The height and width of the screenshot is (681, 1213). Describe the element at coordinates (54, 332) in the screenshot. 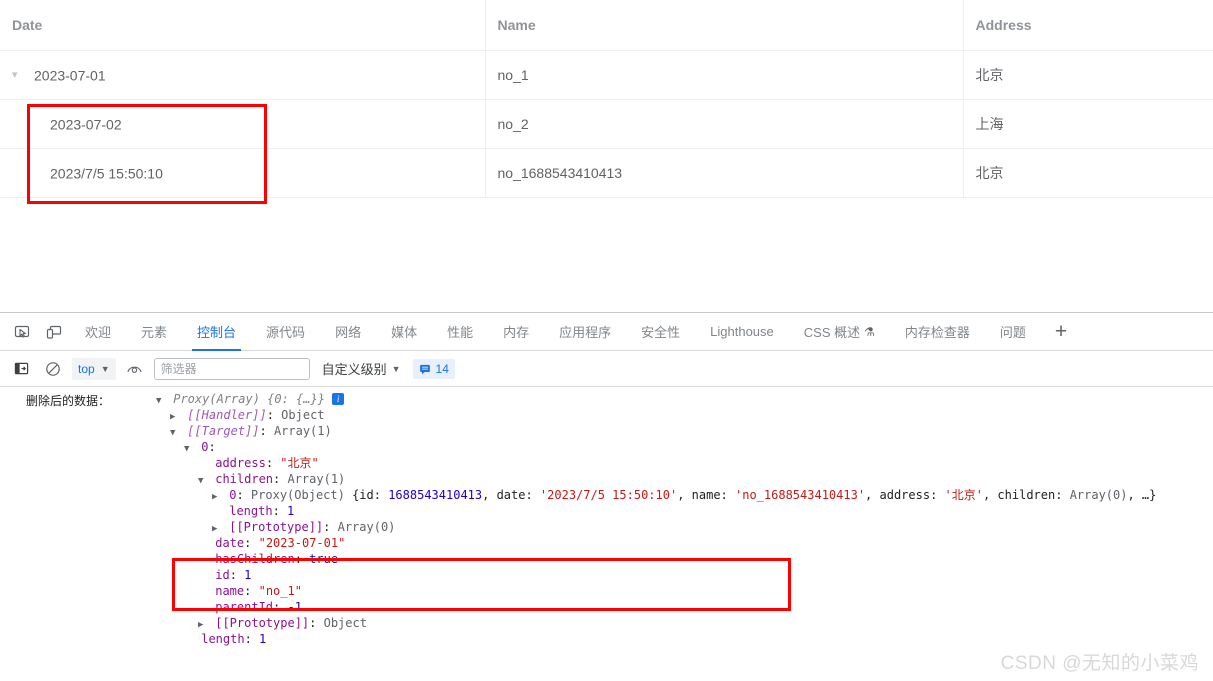

I see `device-toolbar-icon` at that location.